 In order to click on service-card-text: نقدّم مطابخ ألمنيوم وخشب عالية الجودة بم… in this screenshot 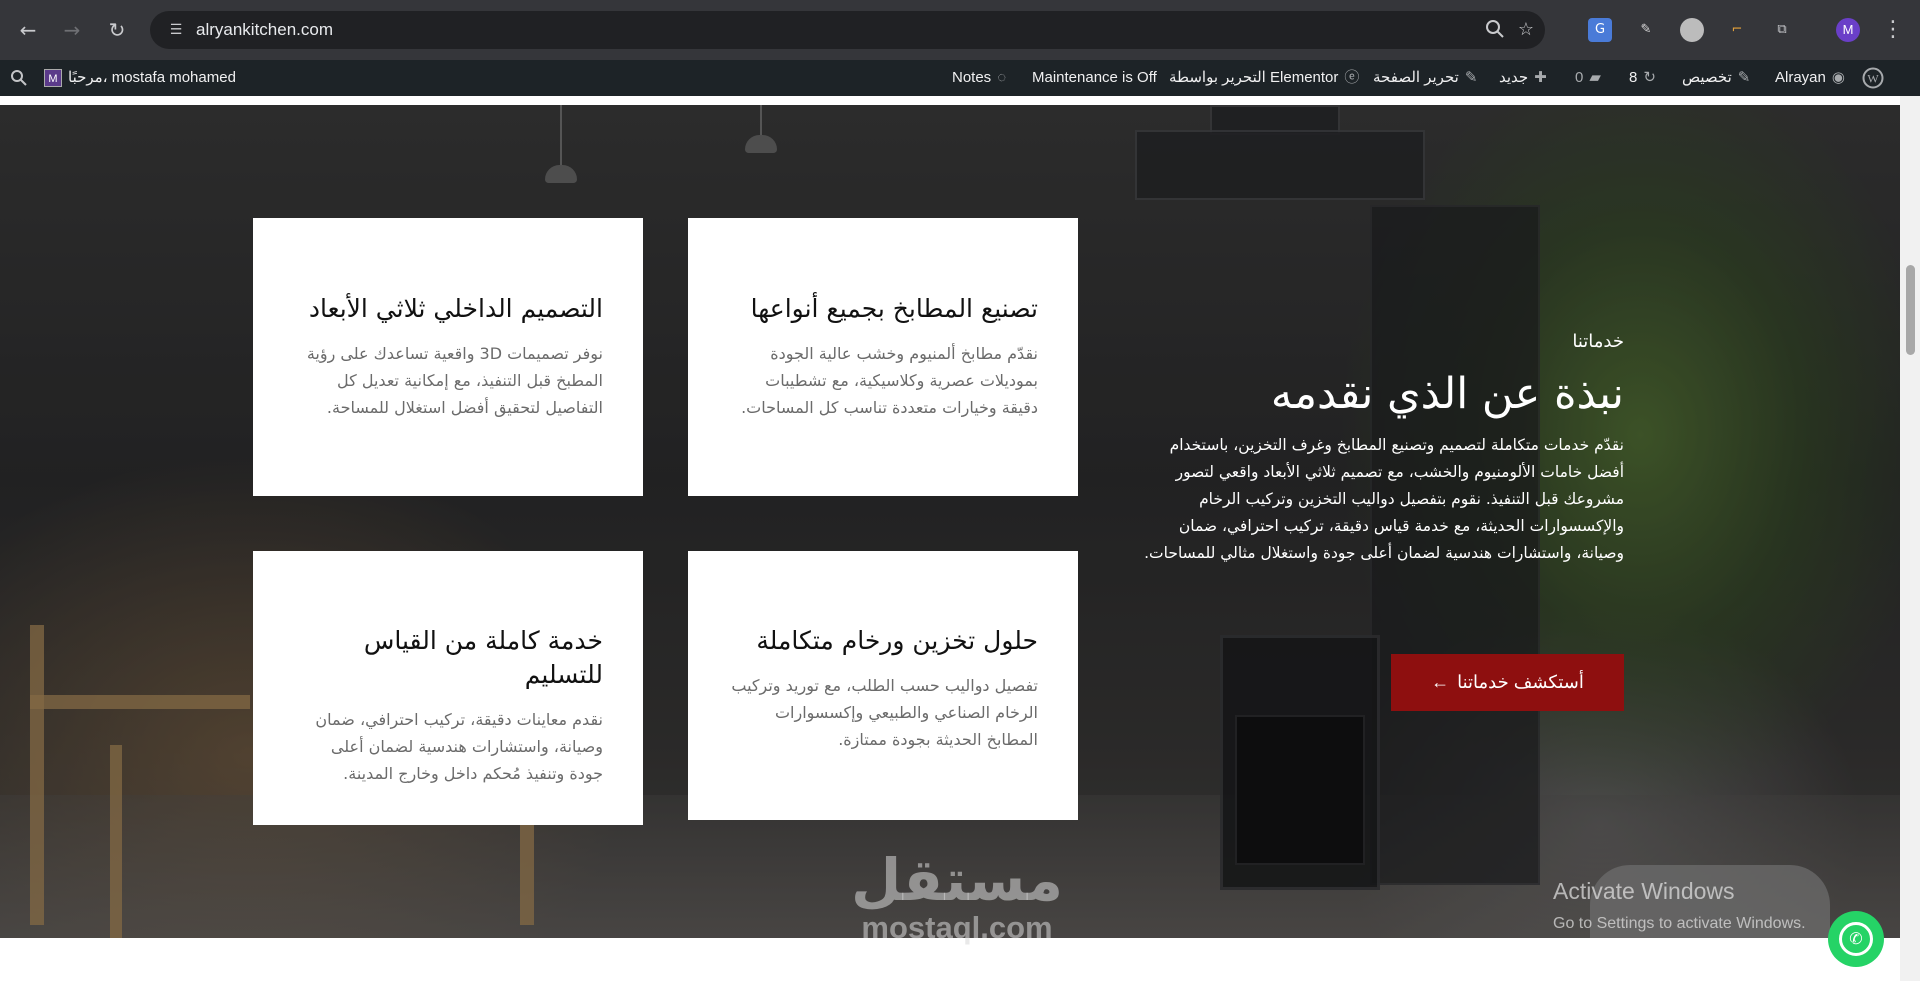, I will do `click(889, 380)`.